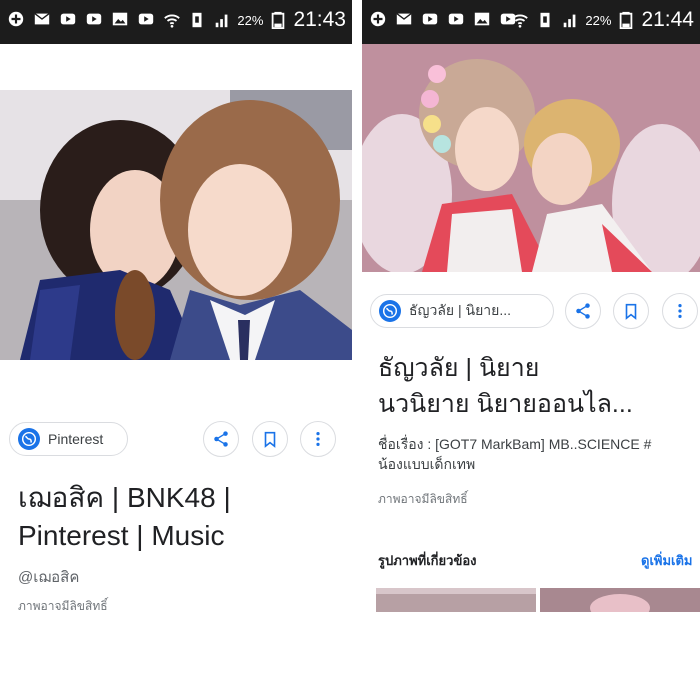 Image resolution: width=700 pixels, height=700 pixels. I want to click on status-bar: 22% 21:43, so click(176, 22).